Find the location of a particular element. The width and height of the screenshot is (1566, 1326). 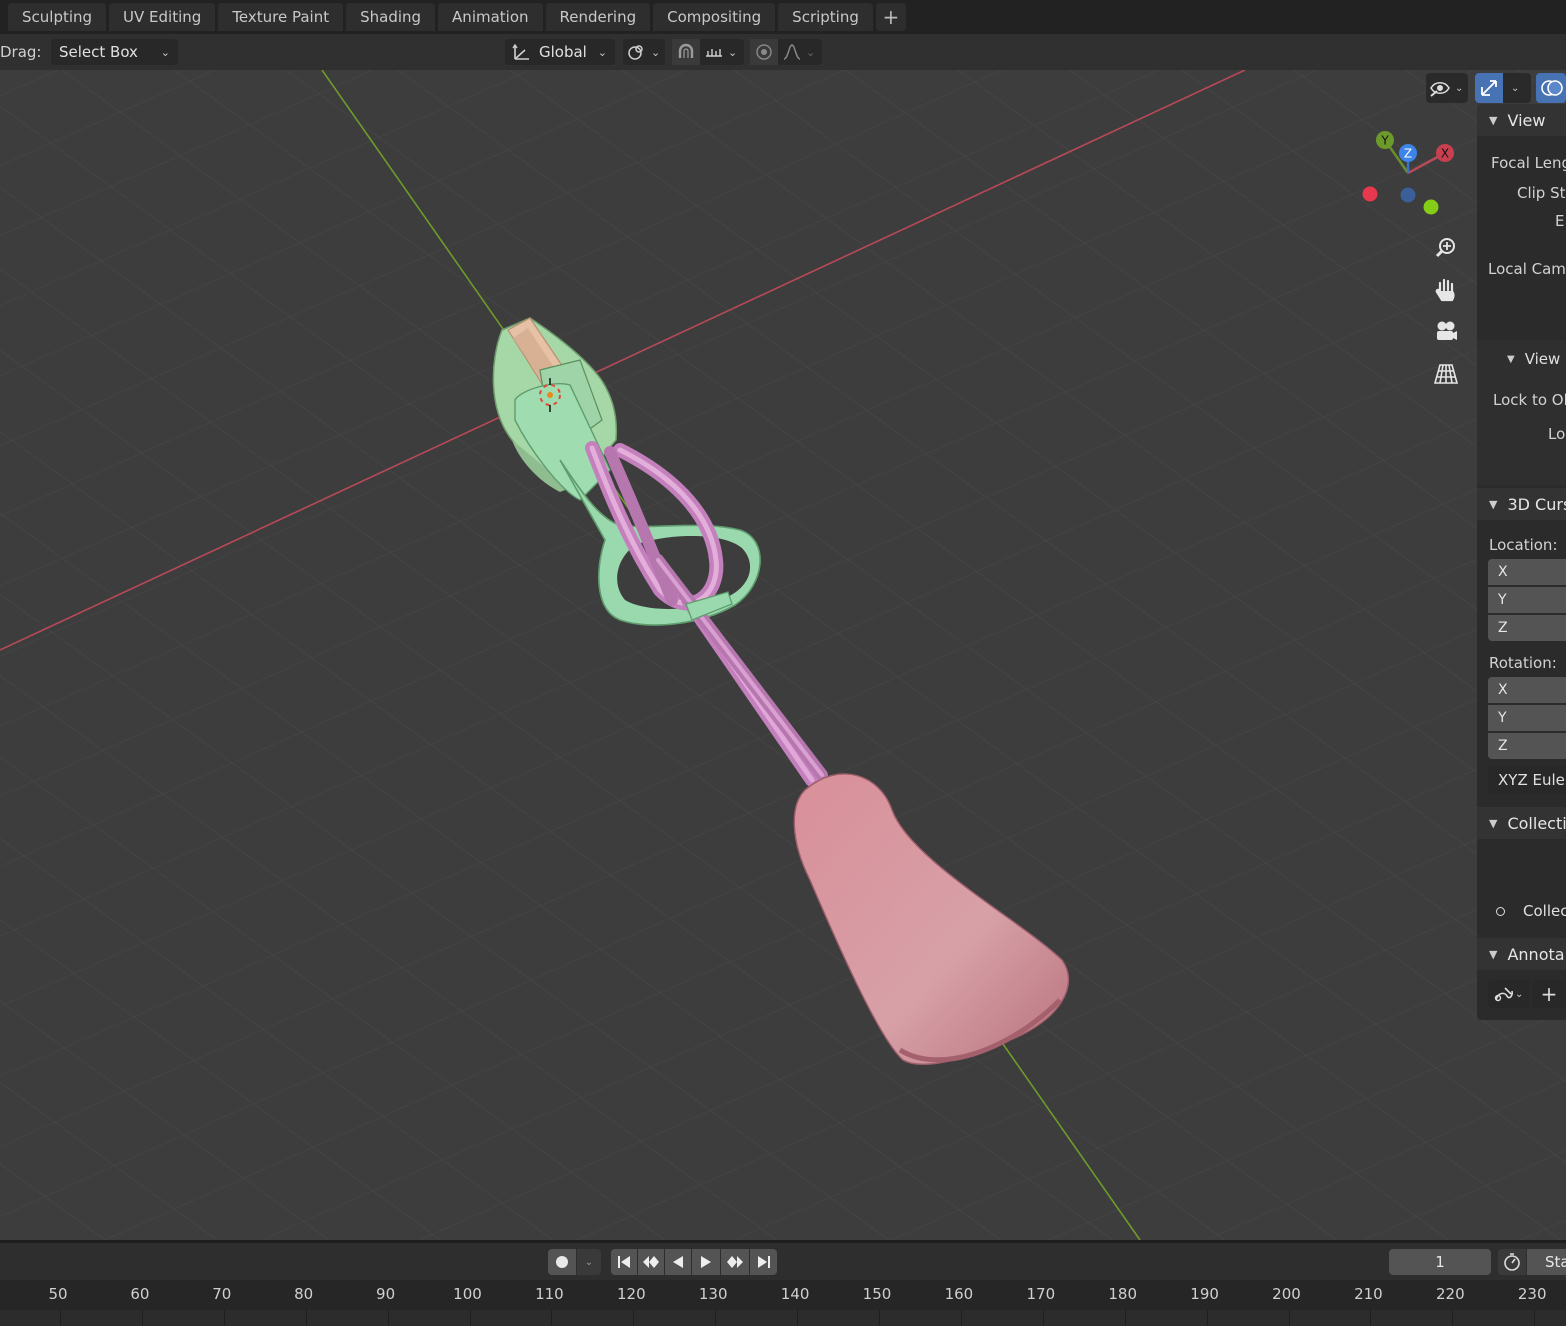

play-reverse-button is located at coordinates (678, 1262).